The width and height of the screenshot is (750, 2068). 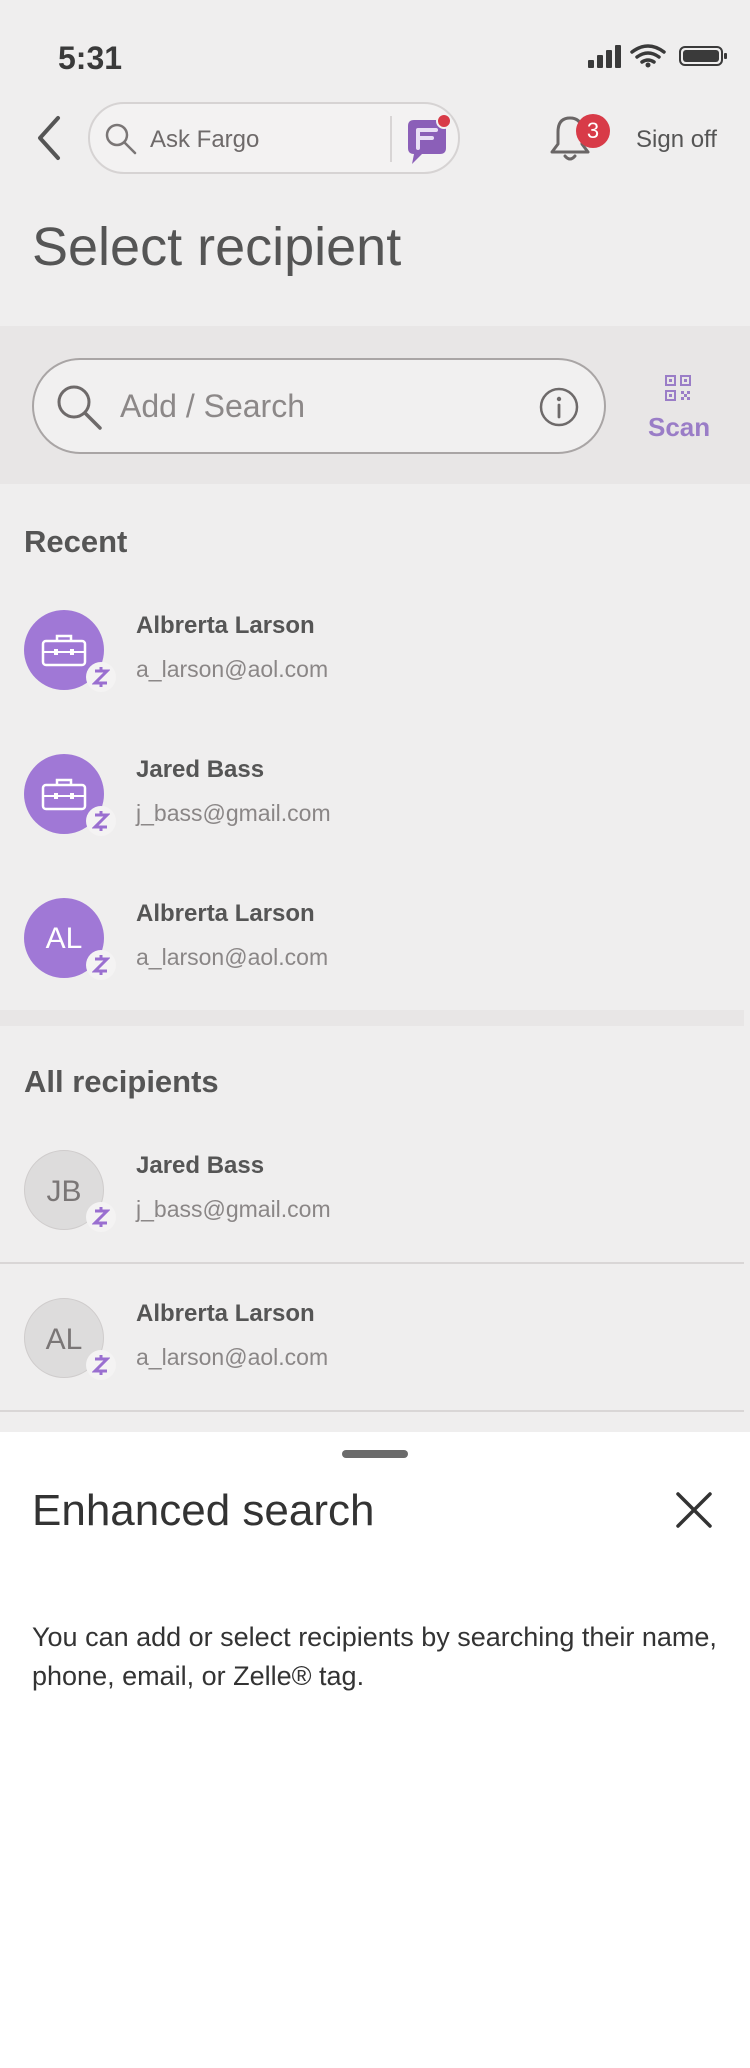 What do you see at coordinates (217, 247) in the screenshot?
I see `page-title: Select recipient` at bounding box center [217, 247].